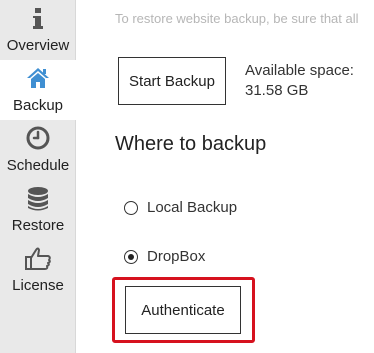 The height and width of the screenshot is (353, 374). I want to click on sidebar-item-label: License, so click(38, 285).